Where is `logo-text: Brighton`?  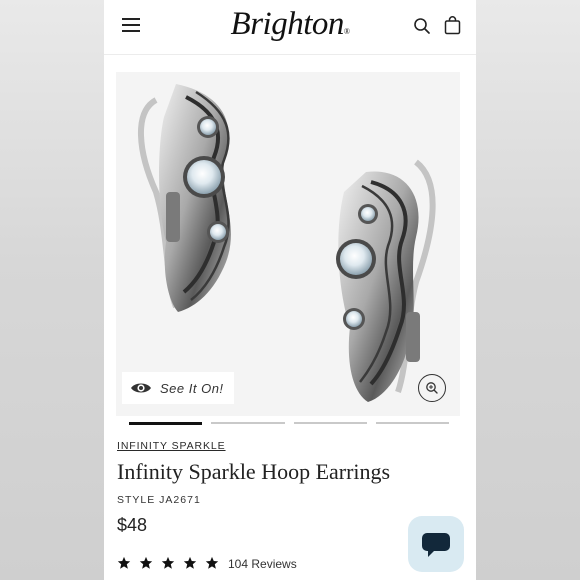
logo-text: Brighton is located at coordinates (287, 24).